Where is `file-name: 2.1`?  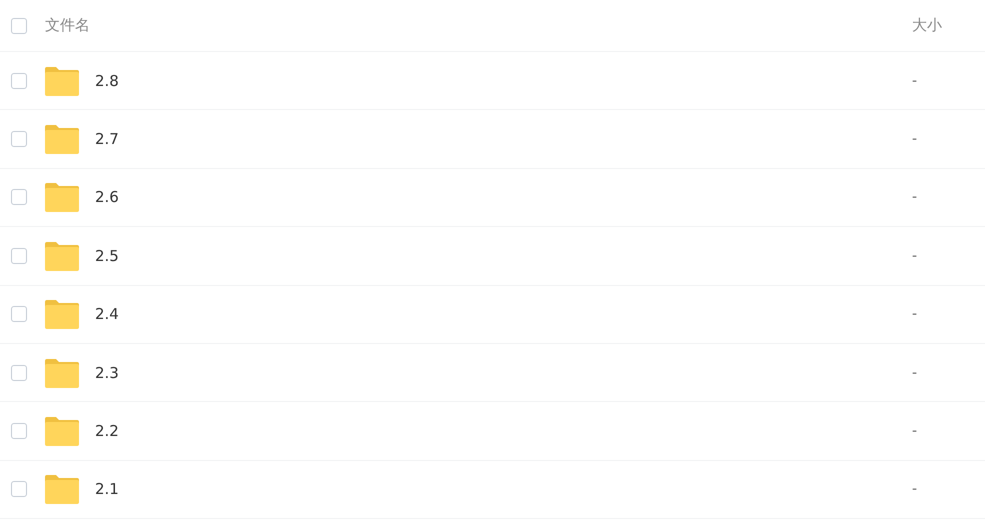
file-name: 2.1 is located at coordinates (503, 489).